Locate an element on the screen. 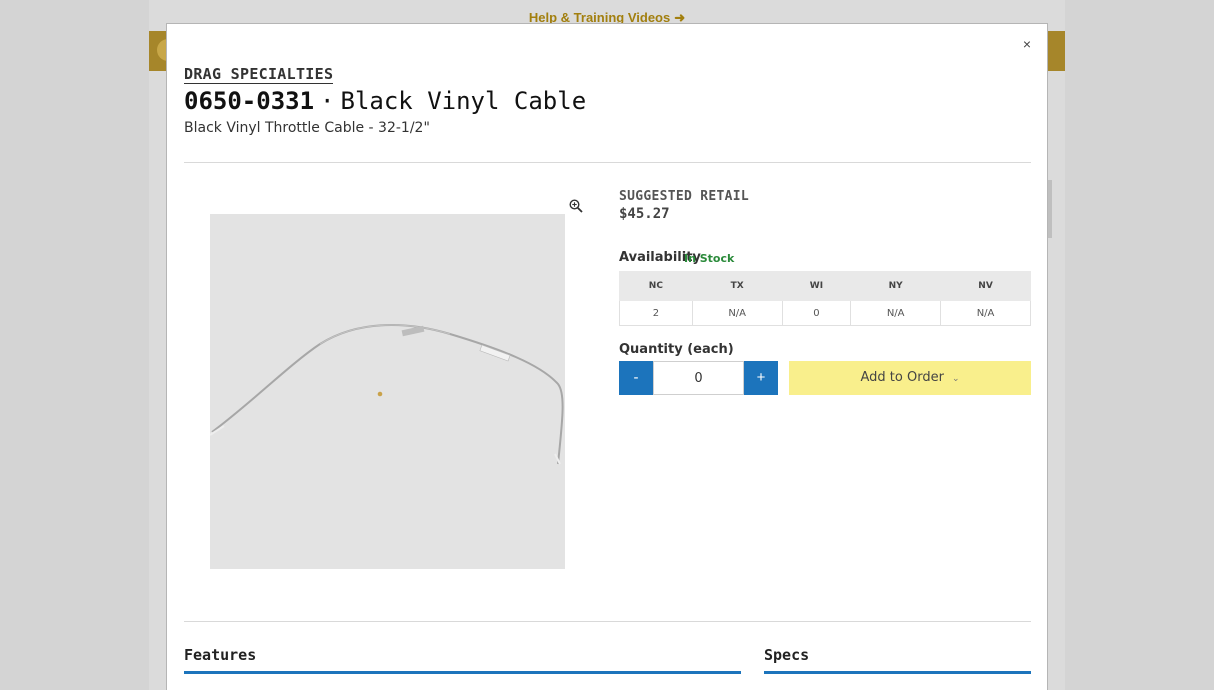 The width and height of the screenshot is (1214, 690). specs-heading: Specs is located at coordinates (786, 655).